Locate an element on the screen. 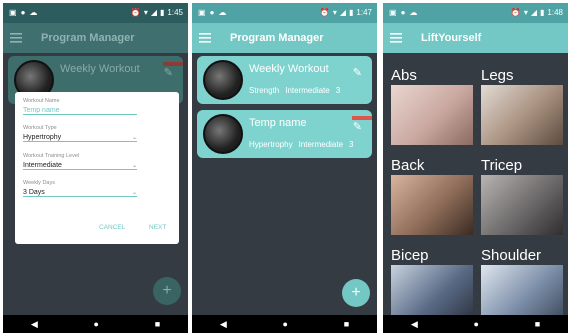 The image size is (569, 335). weekly-days-field: Weekly Days 3 Days ⌄ is located at coordinates (80, 188).